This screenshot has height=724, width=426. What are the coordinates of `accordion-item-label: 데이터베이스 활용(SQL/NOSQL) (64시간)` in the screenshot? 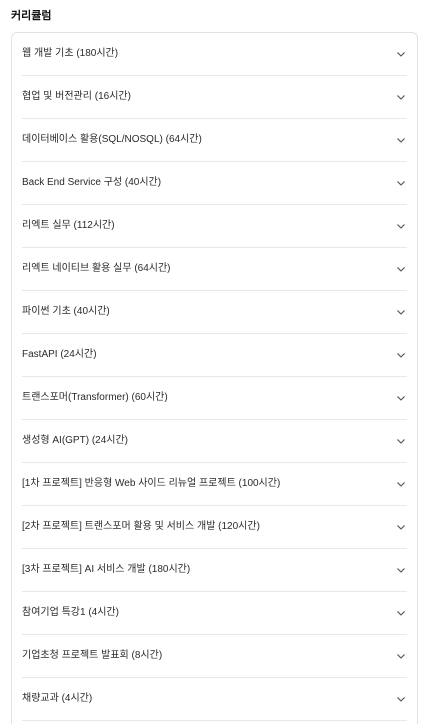 It's located at (112, 139).